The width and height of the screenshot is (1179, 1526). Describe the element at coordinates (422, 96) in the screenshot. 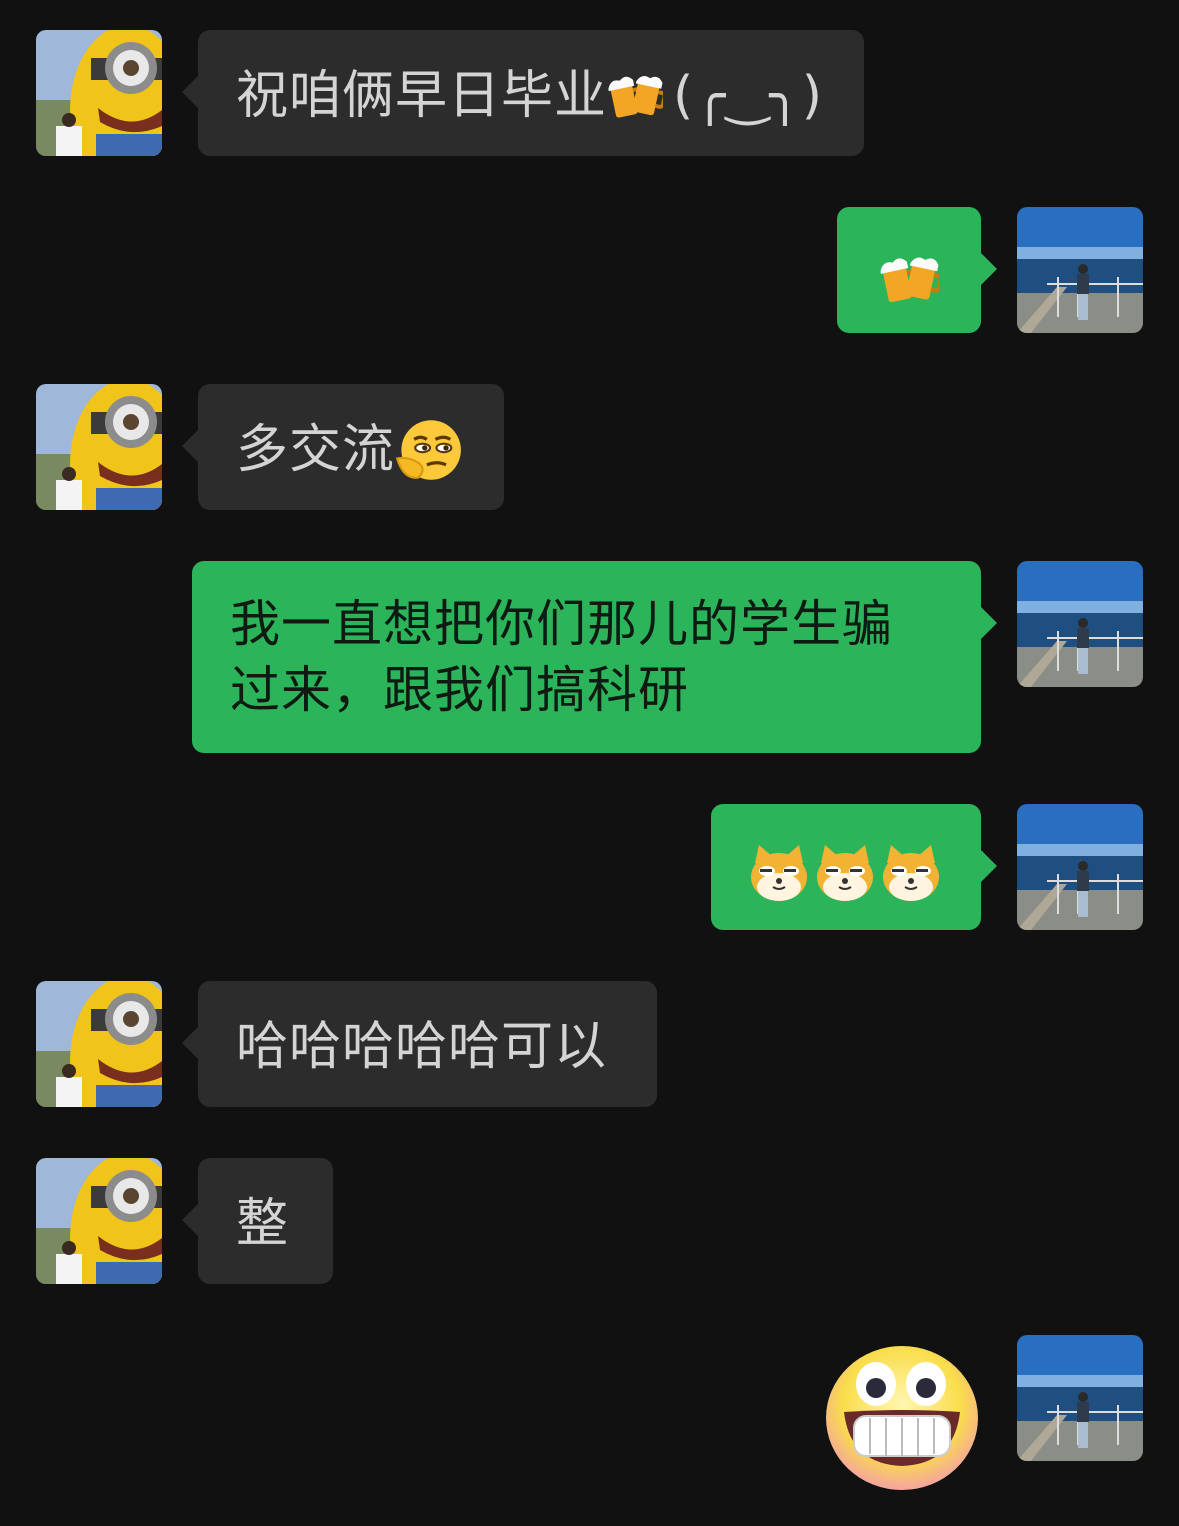

I see `message-text: 祝咱俩早日毕业` at that location.